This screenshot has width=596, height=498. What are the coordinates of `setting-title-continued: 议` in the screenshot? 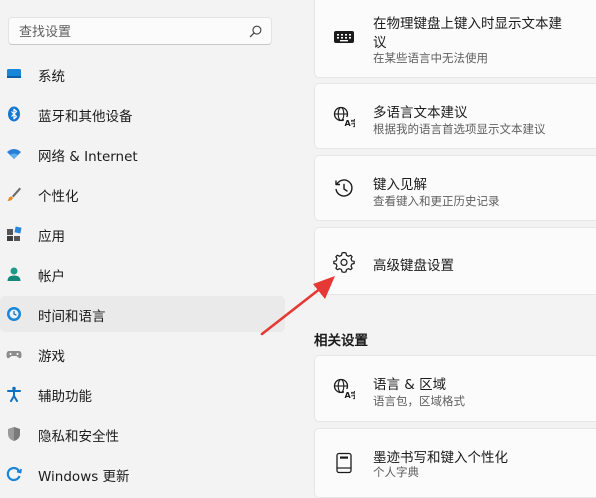 It's located at (380, 43).